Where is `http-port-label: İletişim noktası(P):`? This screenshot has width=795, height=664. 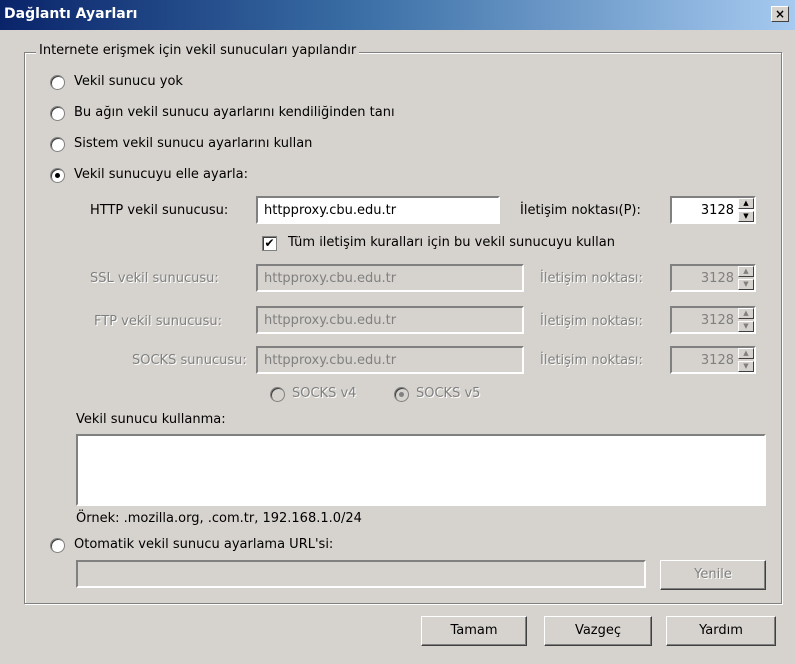 http-port-label: İletişim noktası(P): is located at coordinates (580, 210).